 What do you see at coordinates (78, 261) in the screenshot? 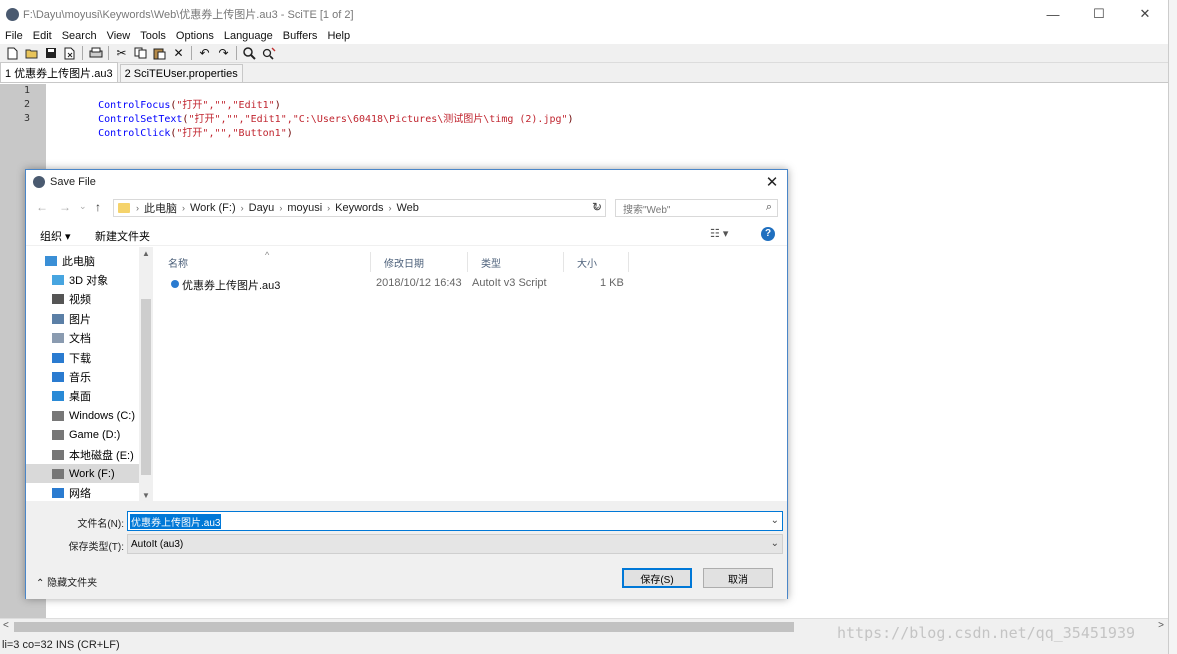
I see `nav-item-label: 此电脑` at bounding box center [78, 261].